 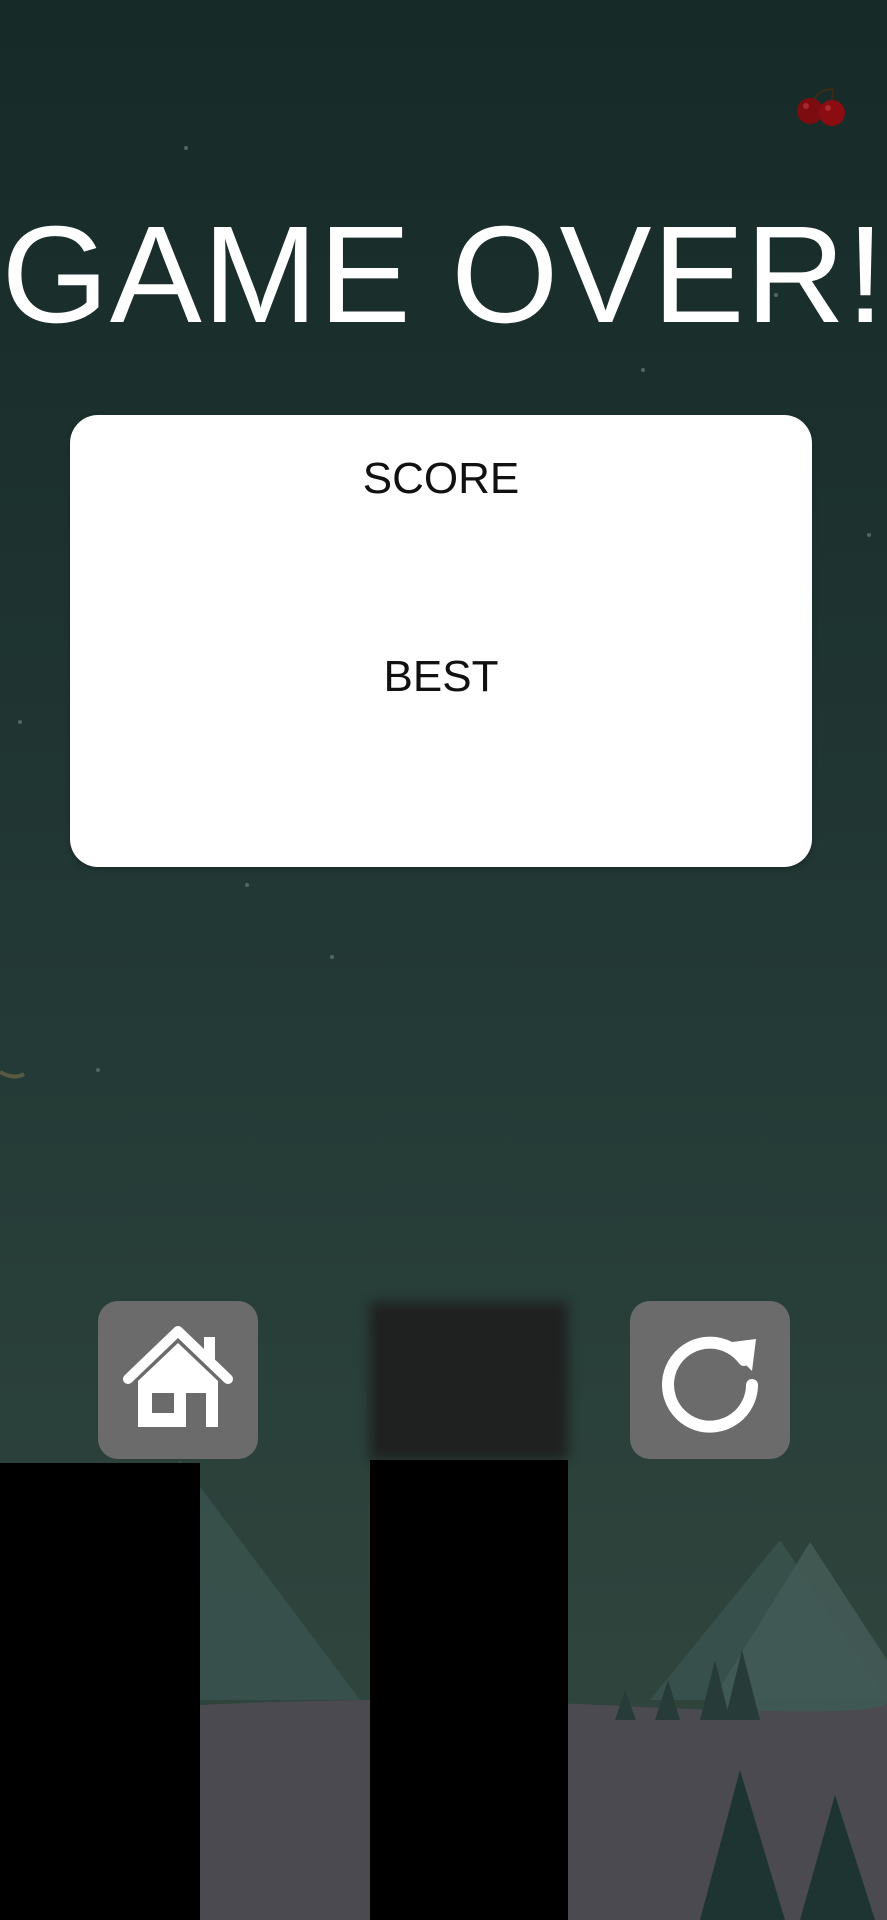 I want to click on right-pillar, so click(x=469, y=1690).